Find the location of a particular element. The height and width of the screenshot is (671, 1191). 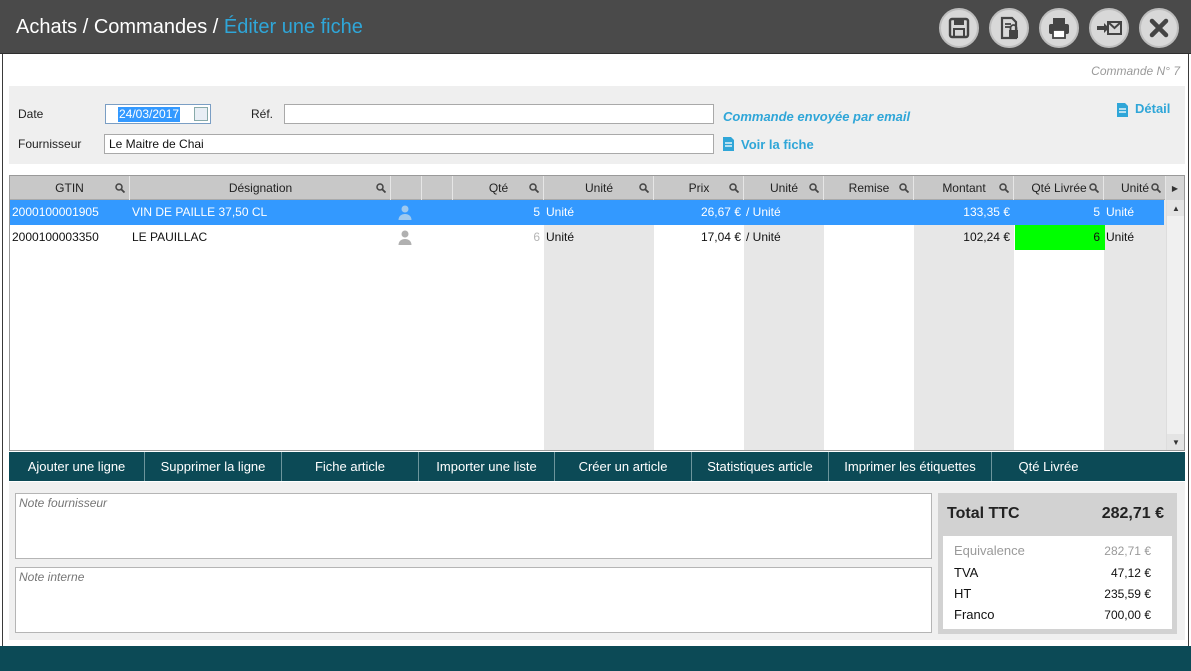

print-button is located at coordinates (1059, 28).